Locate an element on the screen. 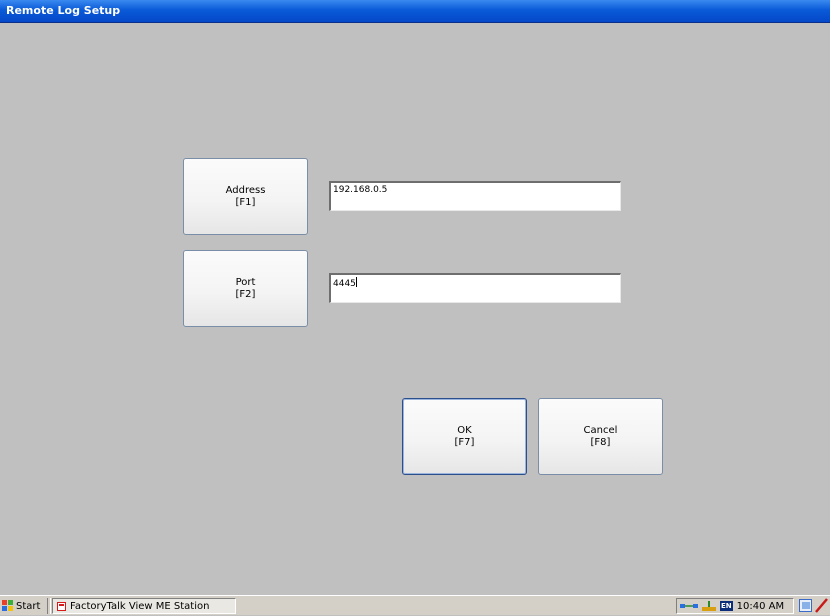 Image resolution: width=830 pixels, height=616 pixels. network-icon is located at coordinates (689, 606).